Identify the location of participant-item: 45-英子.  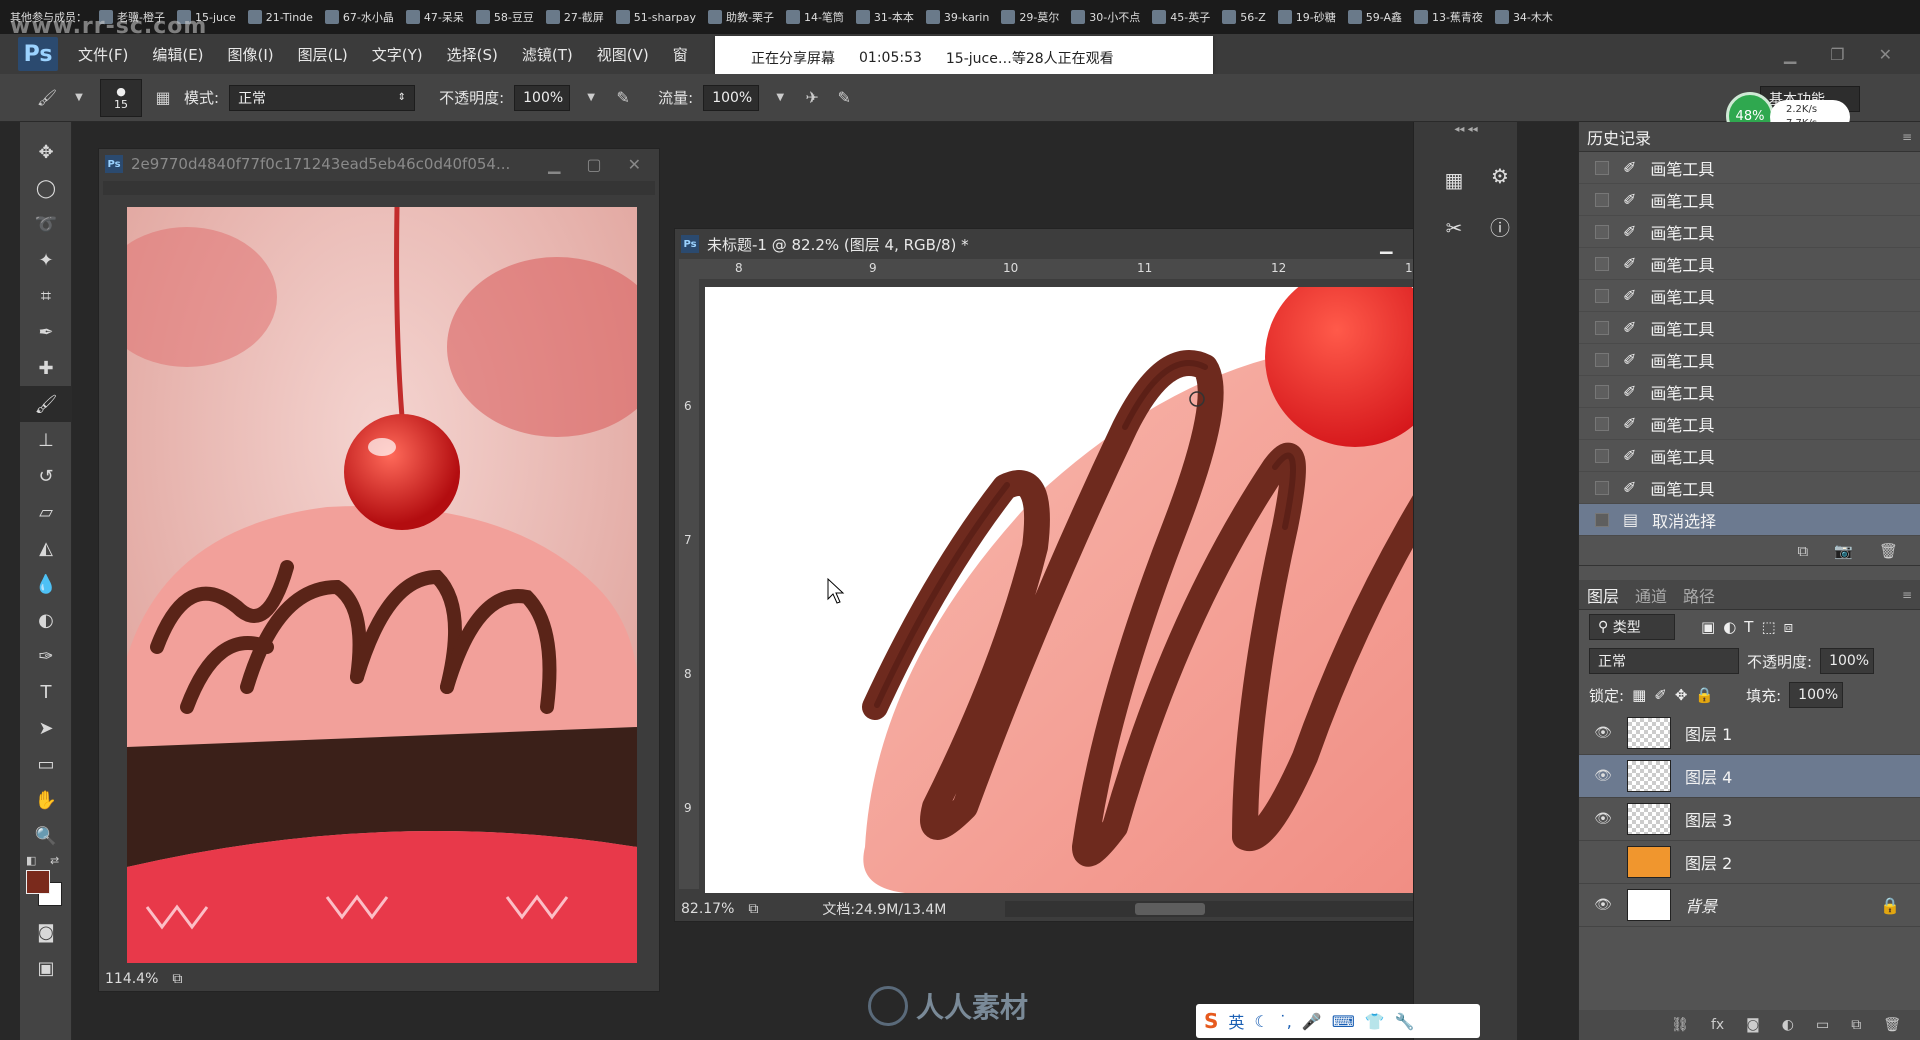
(1181, 17).